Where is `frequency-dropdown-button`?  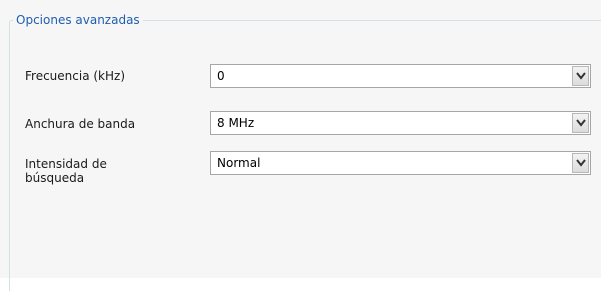
frequency-dropdown-button is located at coordinates (580, 76).